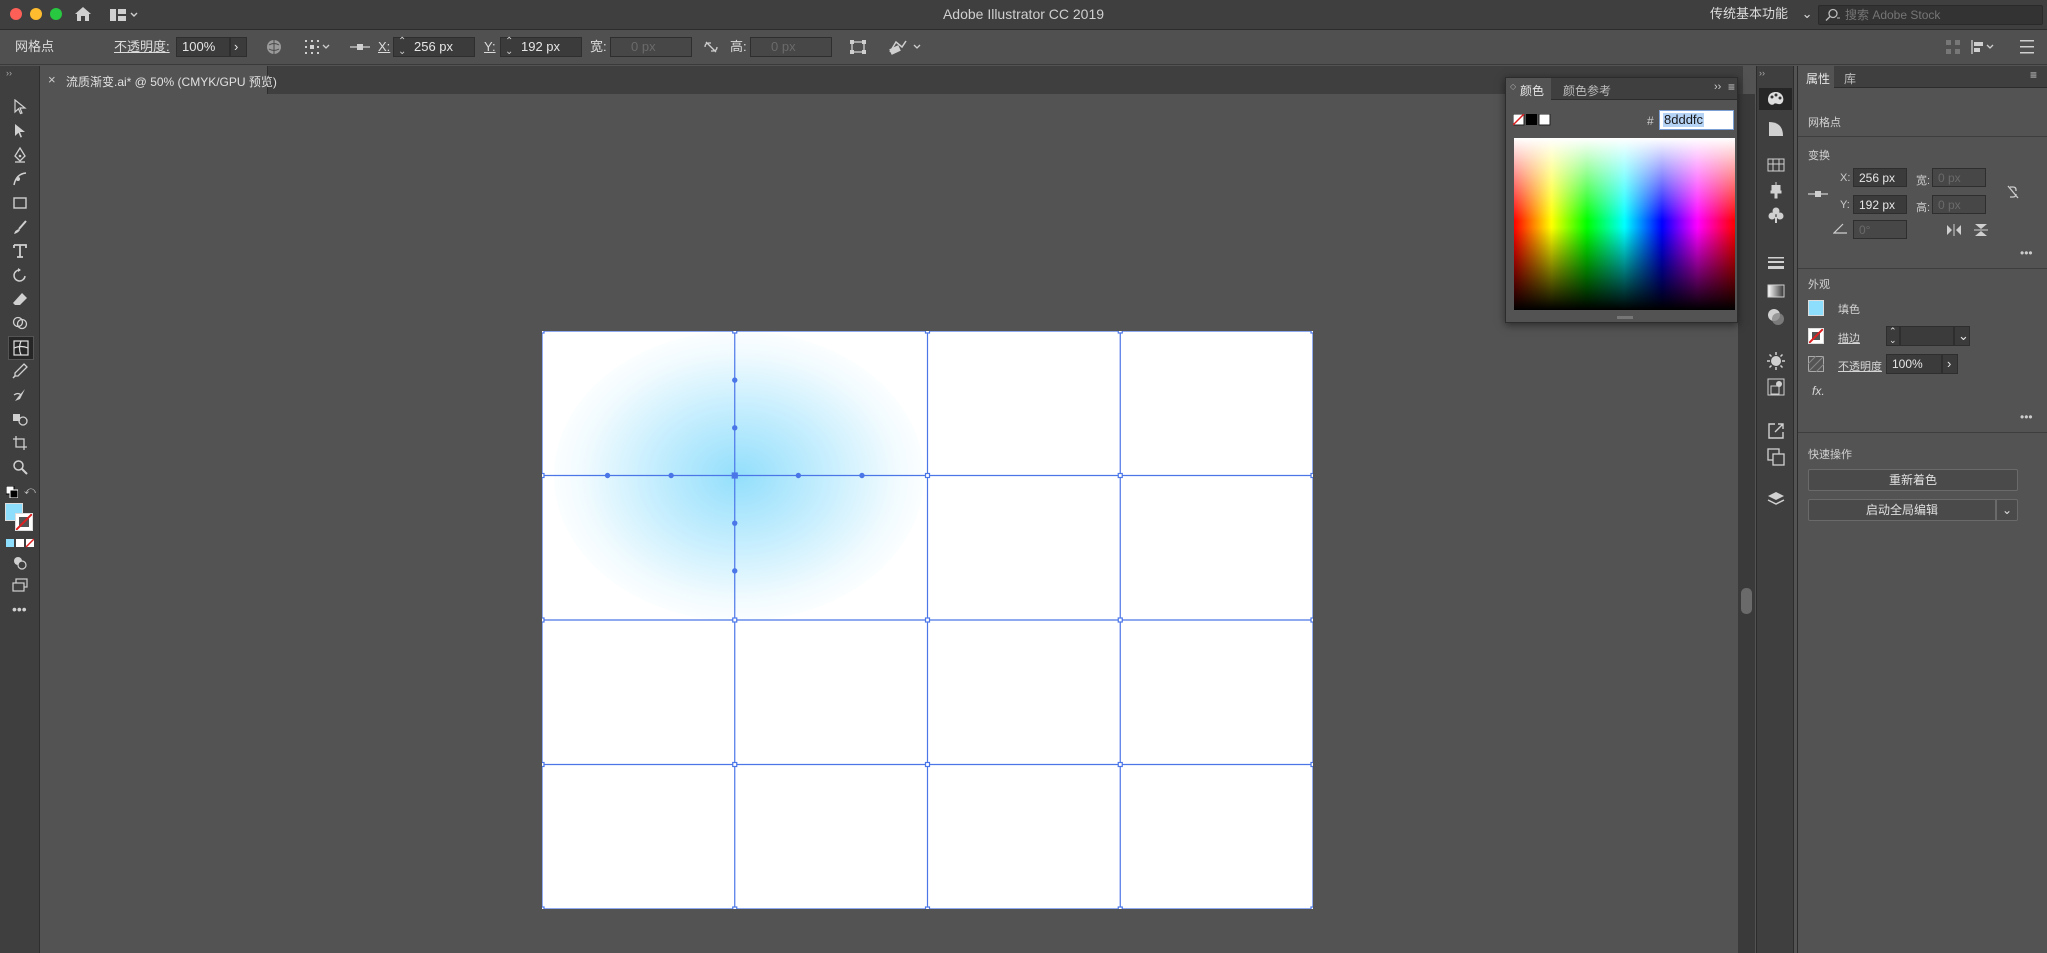  What do you see at coordinates (1762, 73) in the screenshot?
I see `collapse-strip-icon: ››` at bounding box center [1762, 73].